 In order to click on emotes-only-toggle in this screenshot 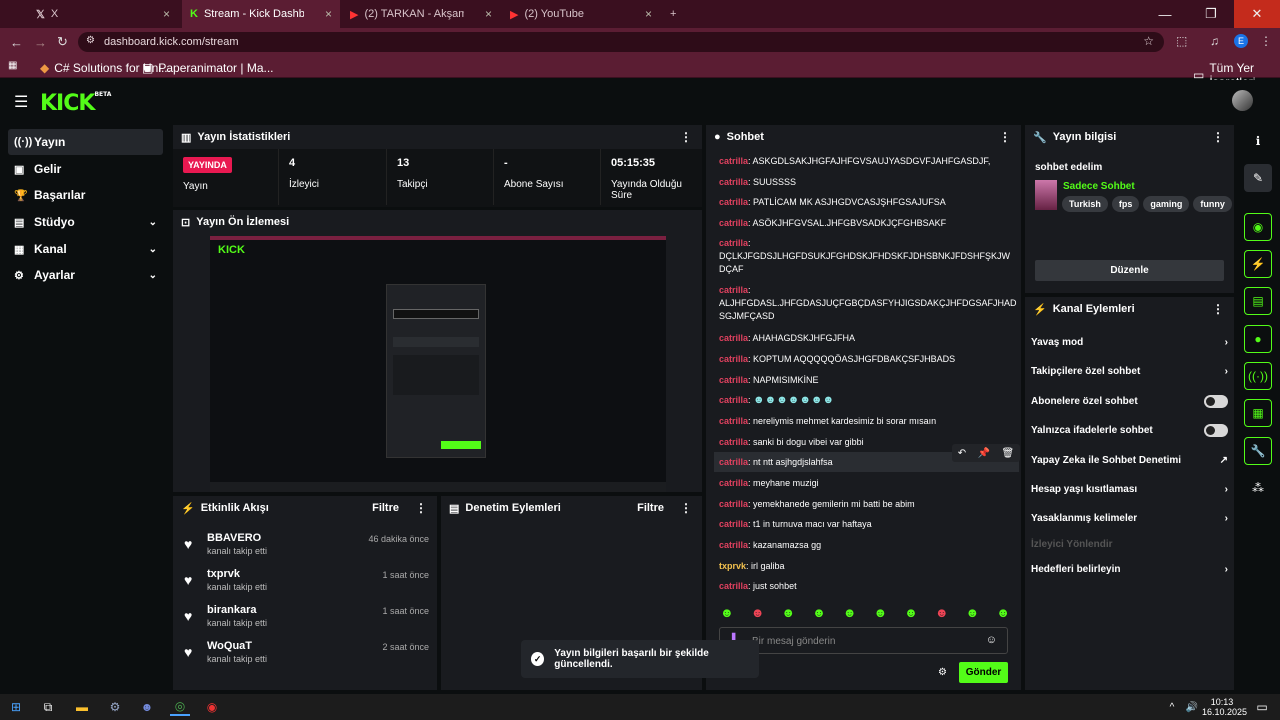, I will do `click(1216, 430)`.